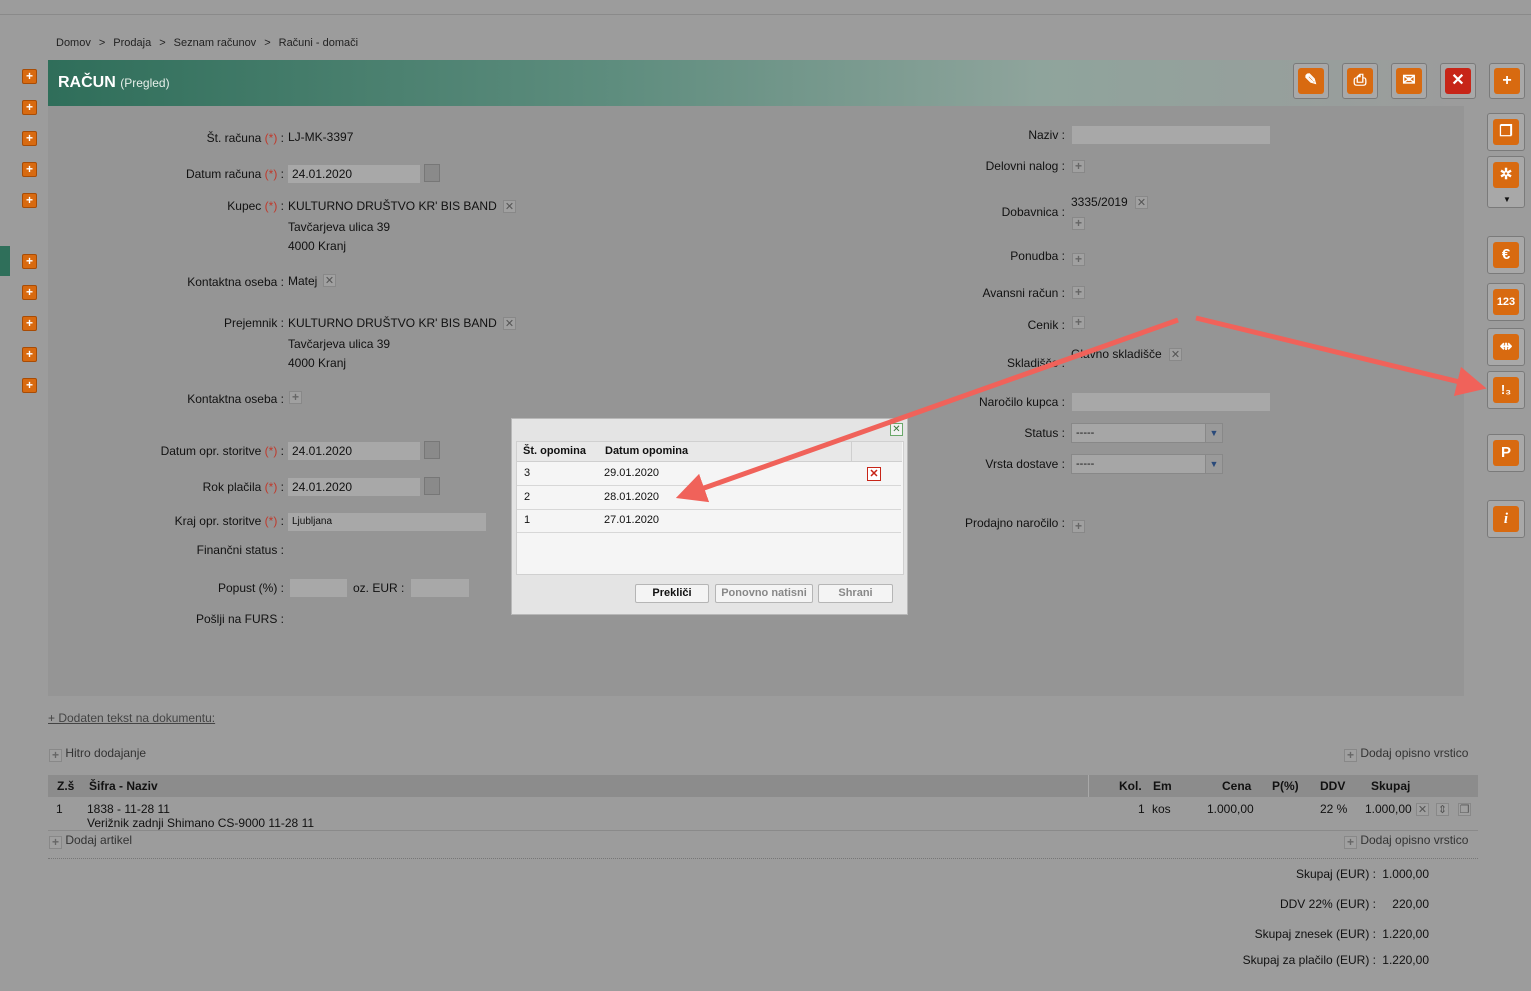 The image size is (1531, 991). Describe the element at coordinates (927, 410) in the screenshot. I see `arrow-to-dialog` at that location.